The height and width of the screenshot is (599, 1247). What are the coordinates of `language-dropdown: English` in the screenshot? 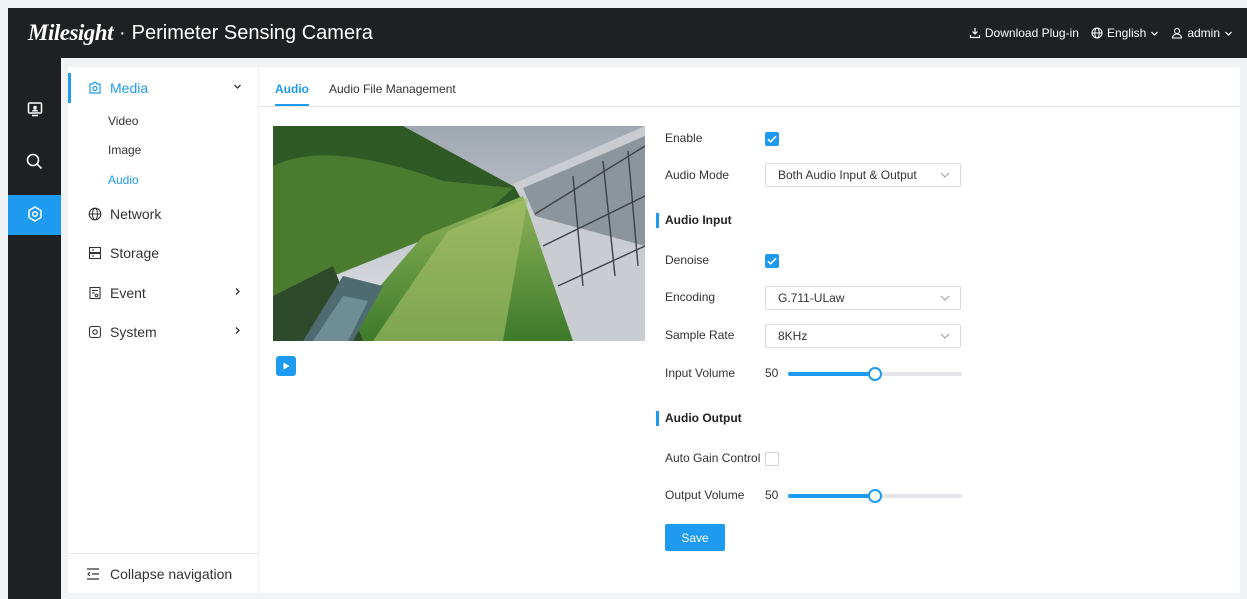 It's located at (1125, 33).